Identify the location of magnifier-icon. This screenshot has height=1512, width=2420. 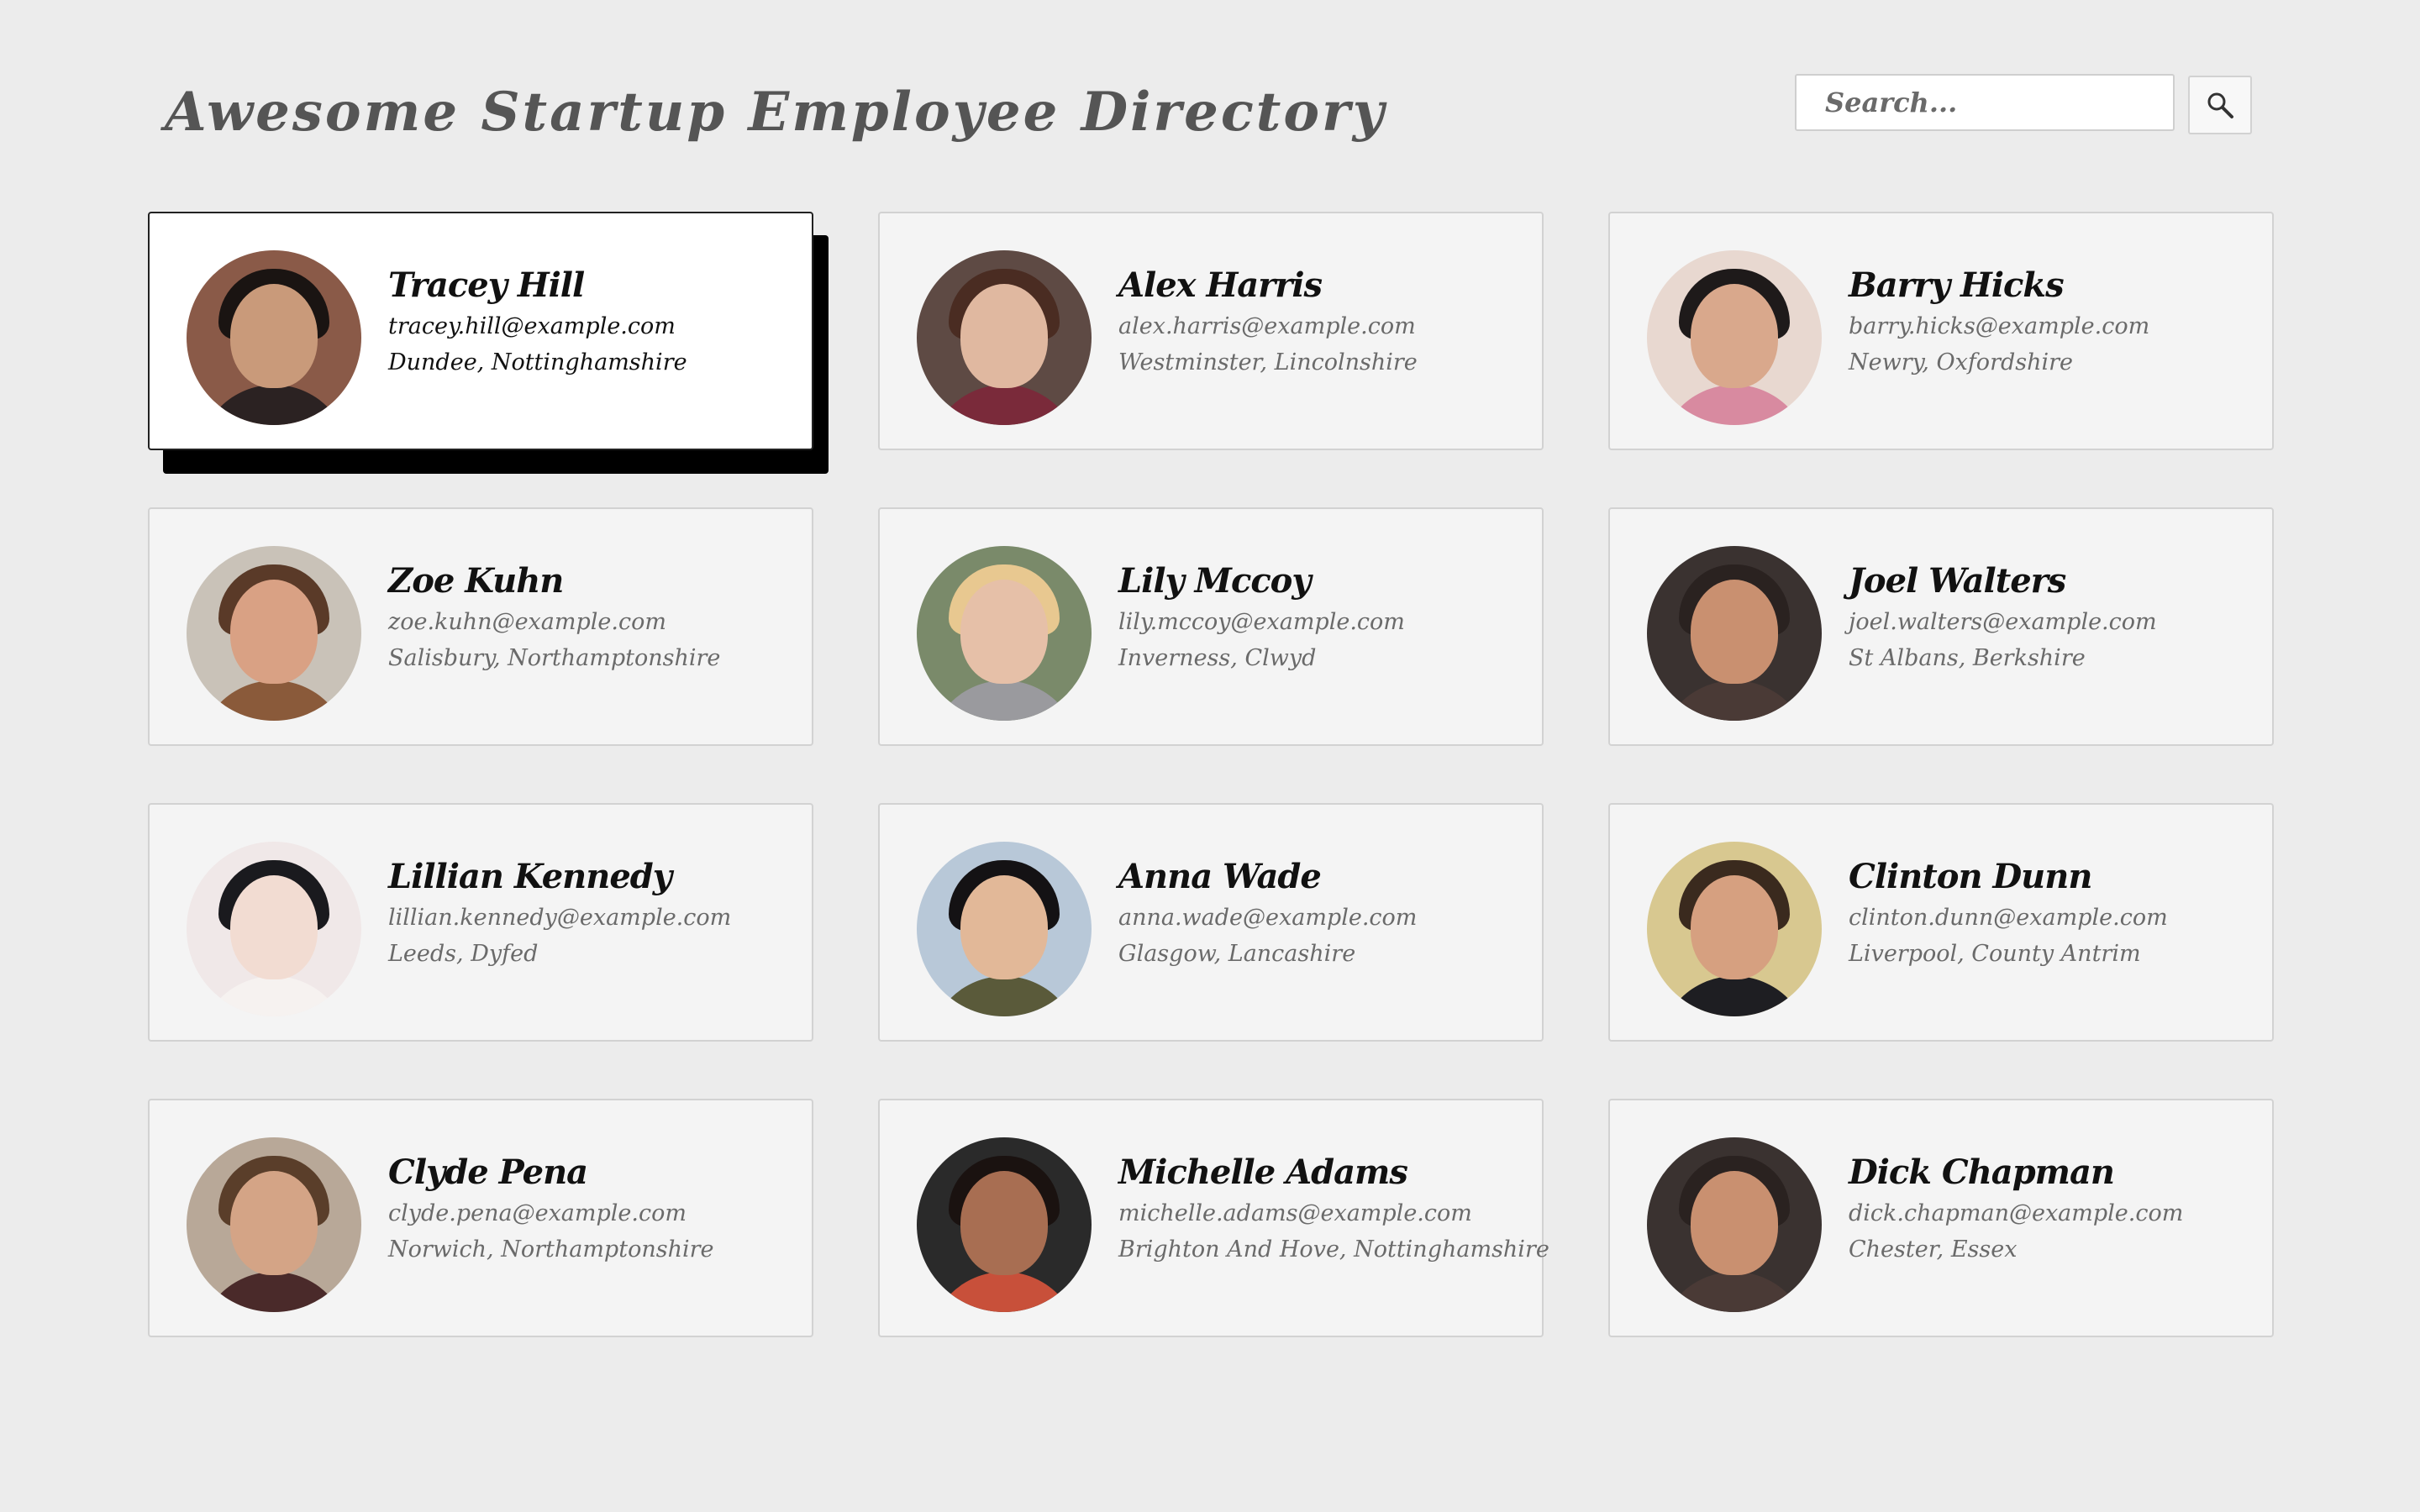
(2220, 105).